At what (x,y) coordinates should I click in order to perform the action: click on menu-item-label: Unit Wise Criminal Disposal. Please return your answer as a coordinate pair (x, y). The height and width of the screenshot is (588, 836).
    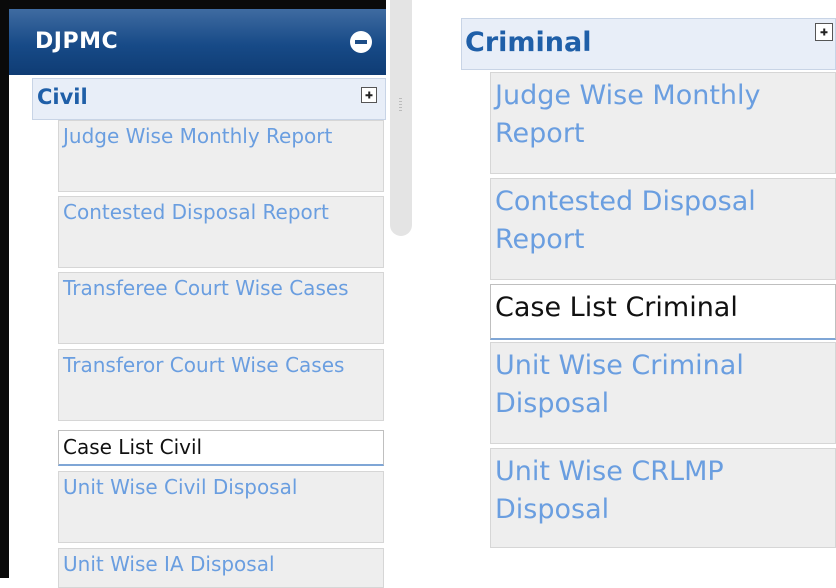
    Looking at the image, I should click on (619, 384).